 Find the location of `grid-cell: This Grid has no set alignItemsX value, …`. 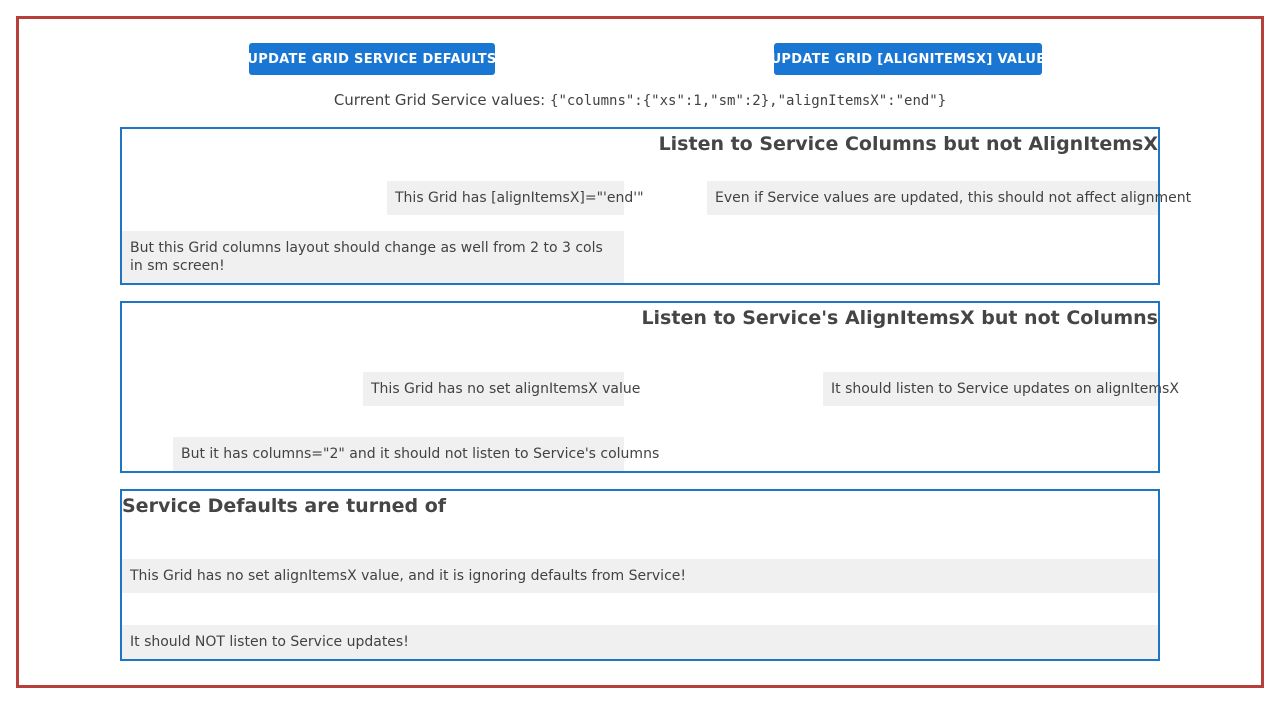

grid-cell: This Grid has no set alignItemsX value, … is located at coordinates (640, 576).